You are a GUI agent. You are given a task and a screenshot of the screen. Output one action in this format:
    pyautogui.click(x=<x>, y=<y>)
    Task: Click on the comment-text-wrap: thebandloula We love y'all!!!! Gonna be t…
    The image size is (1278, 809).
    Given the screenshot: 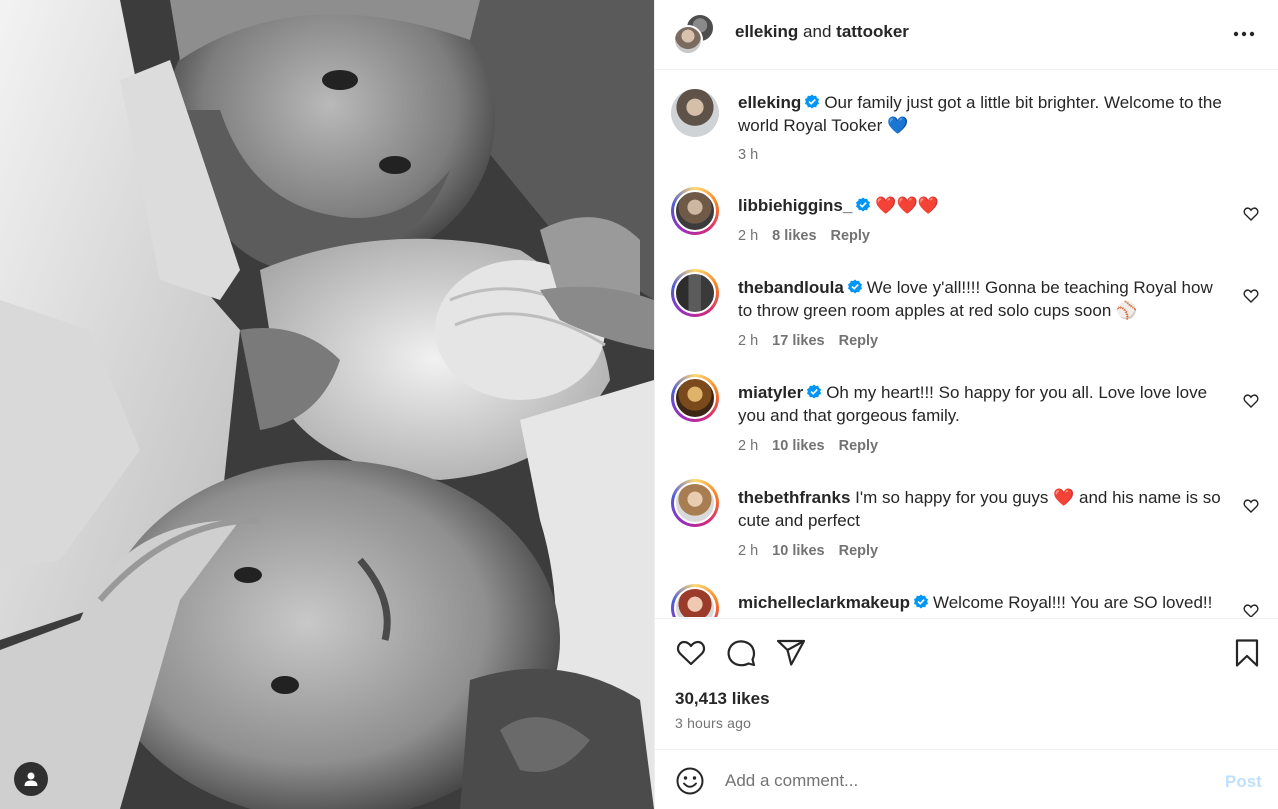 What is the action you would take?
    pyautogui.click(x=983, y=299)
    